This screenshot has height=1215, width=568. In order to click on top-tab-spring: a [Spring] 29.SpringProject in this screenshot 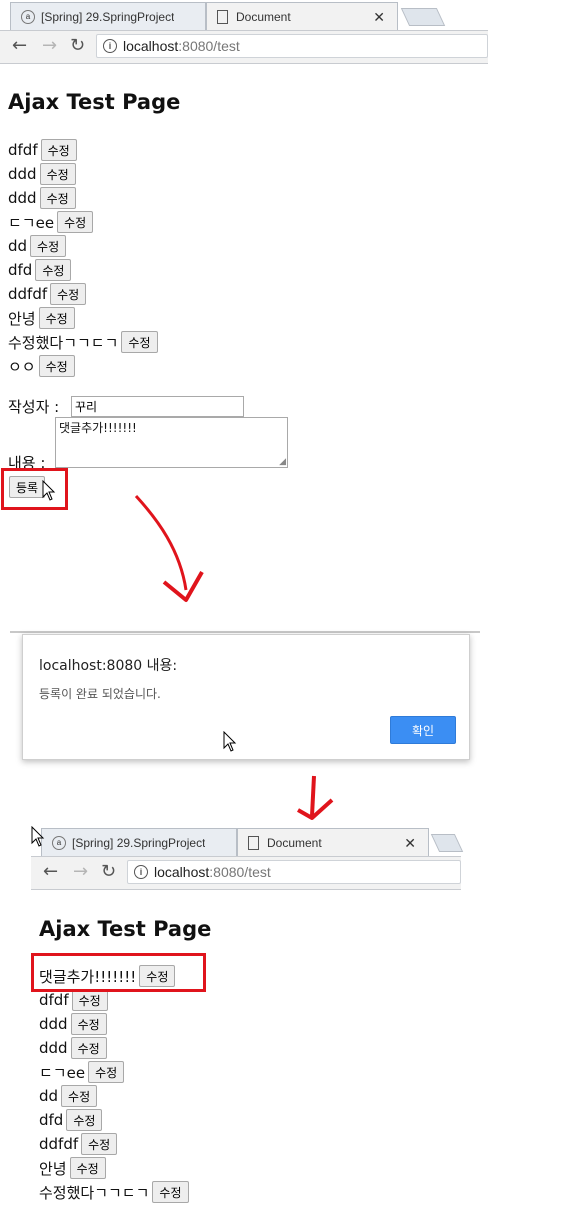, I will do `click(108, 16)`.